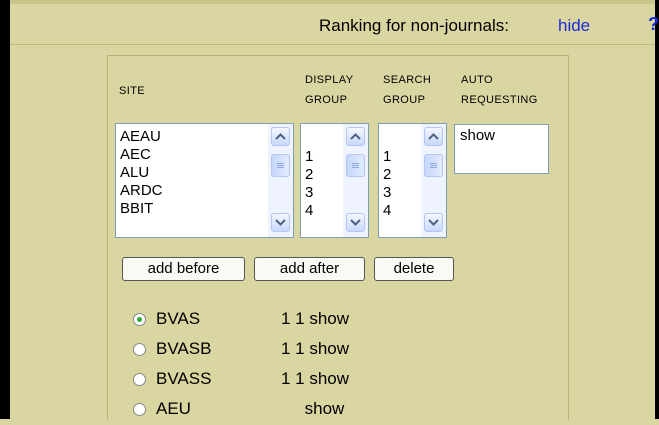  I want to click on window-left-border, so click(5, 209).